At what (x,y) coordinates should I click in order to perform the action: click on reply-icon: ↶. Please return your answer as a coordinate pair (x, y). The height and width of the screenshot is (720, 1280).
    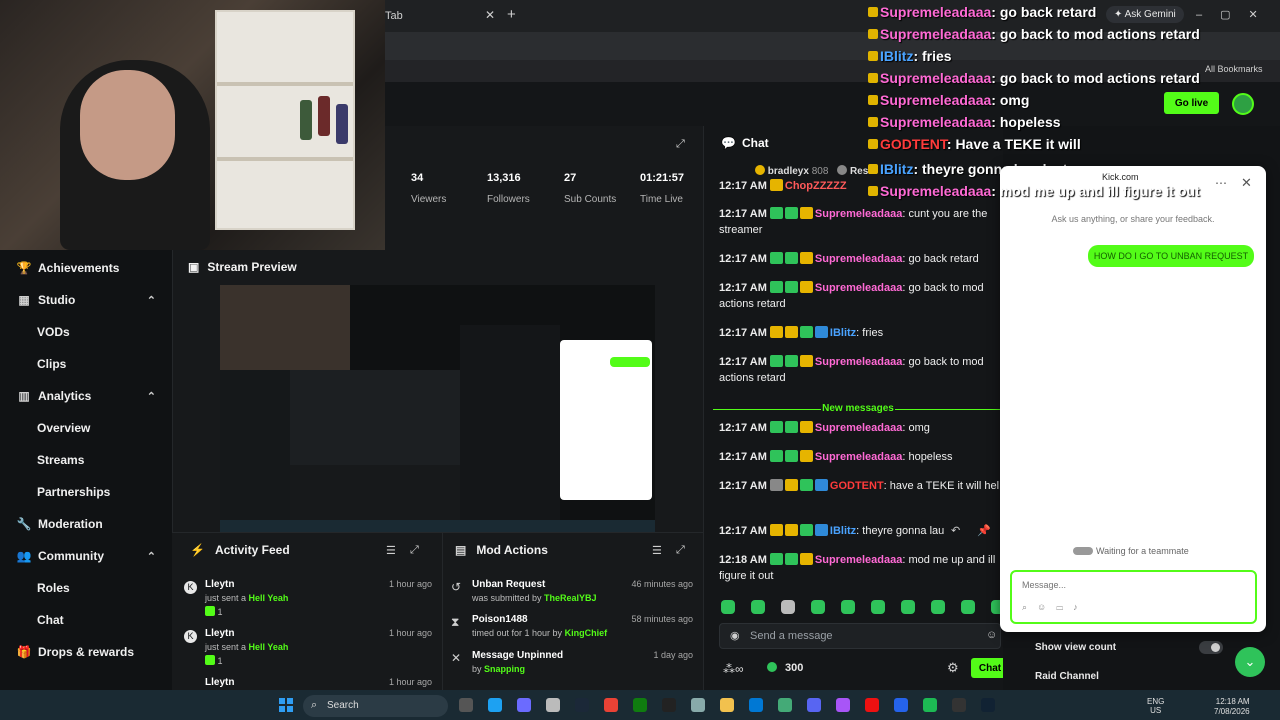
    Looking at the image, I should click on (955, 531).